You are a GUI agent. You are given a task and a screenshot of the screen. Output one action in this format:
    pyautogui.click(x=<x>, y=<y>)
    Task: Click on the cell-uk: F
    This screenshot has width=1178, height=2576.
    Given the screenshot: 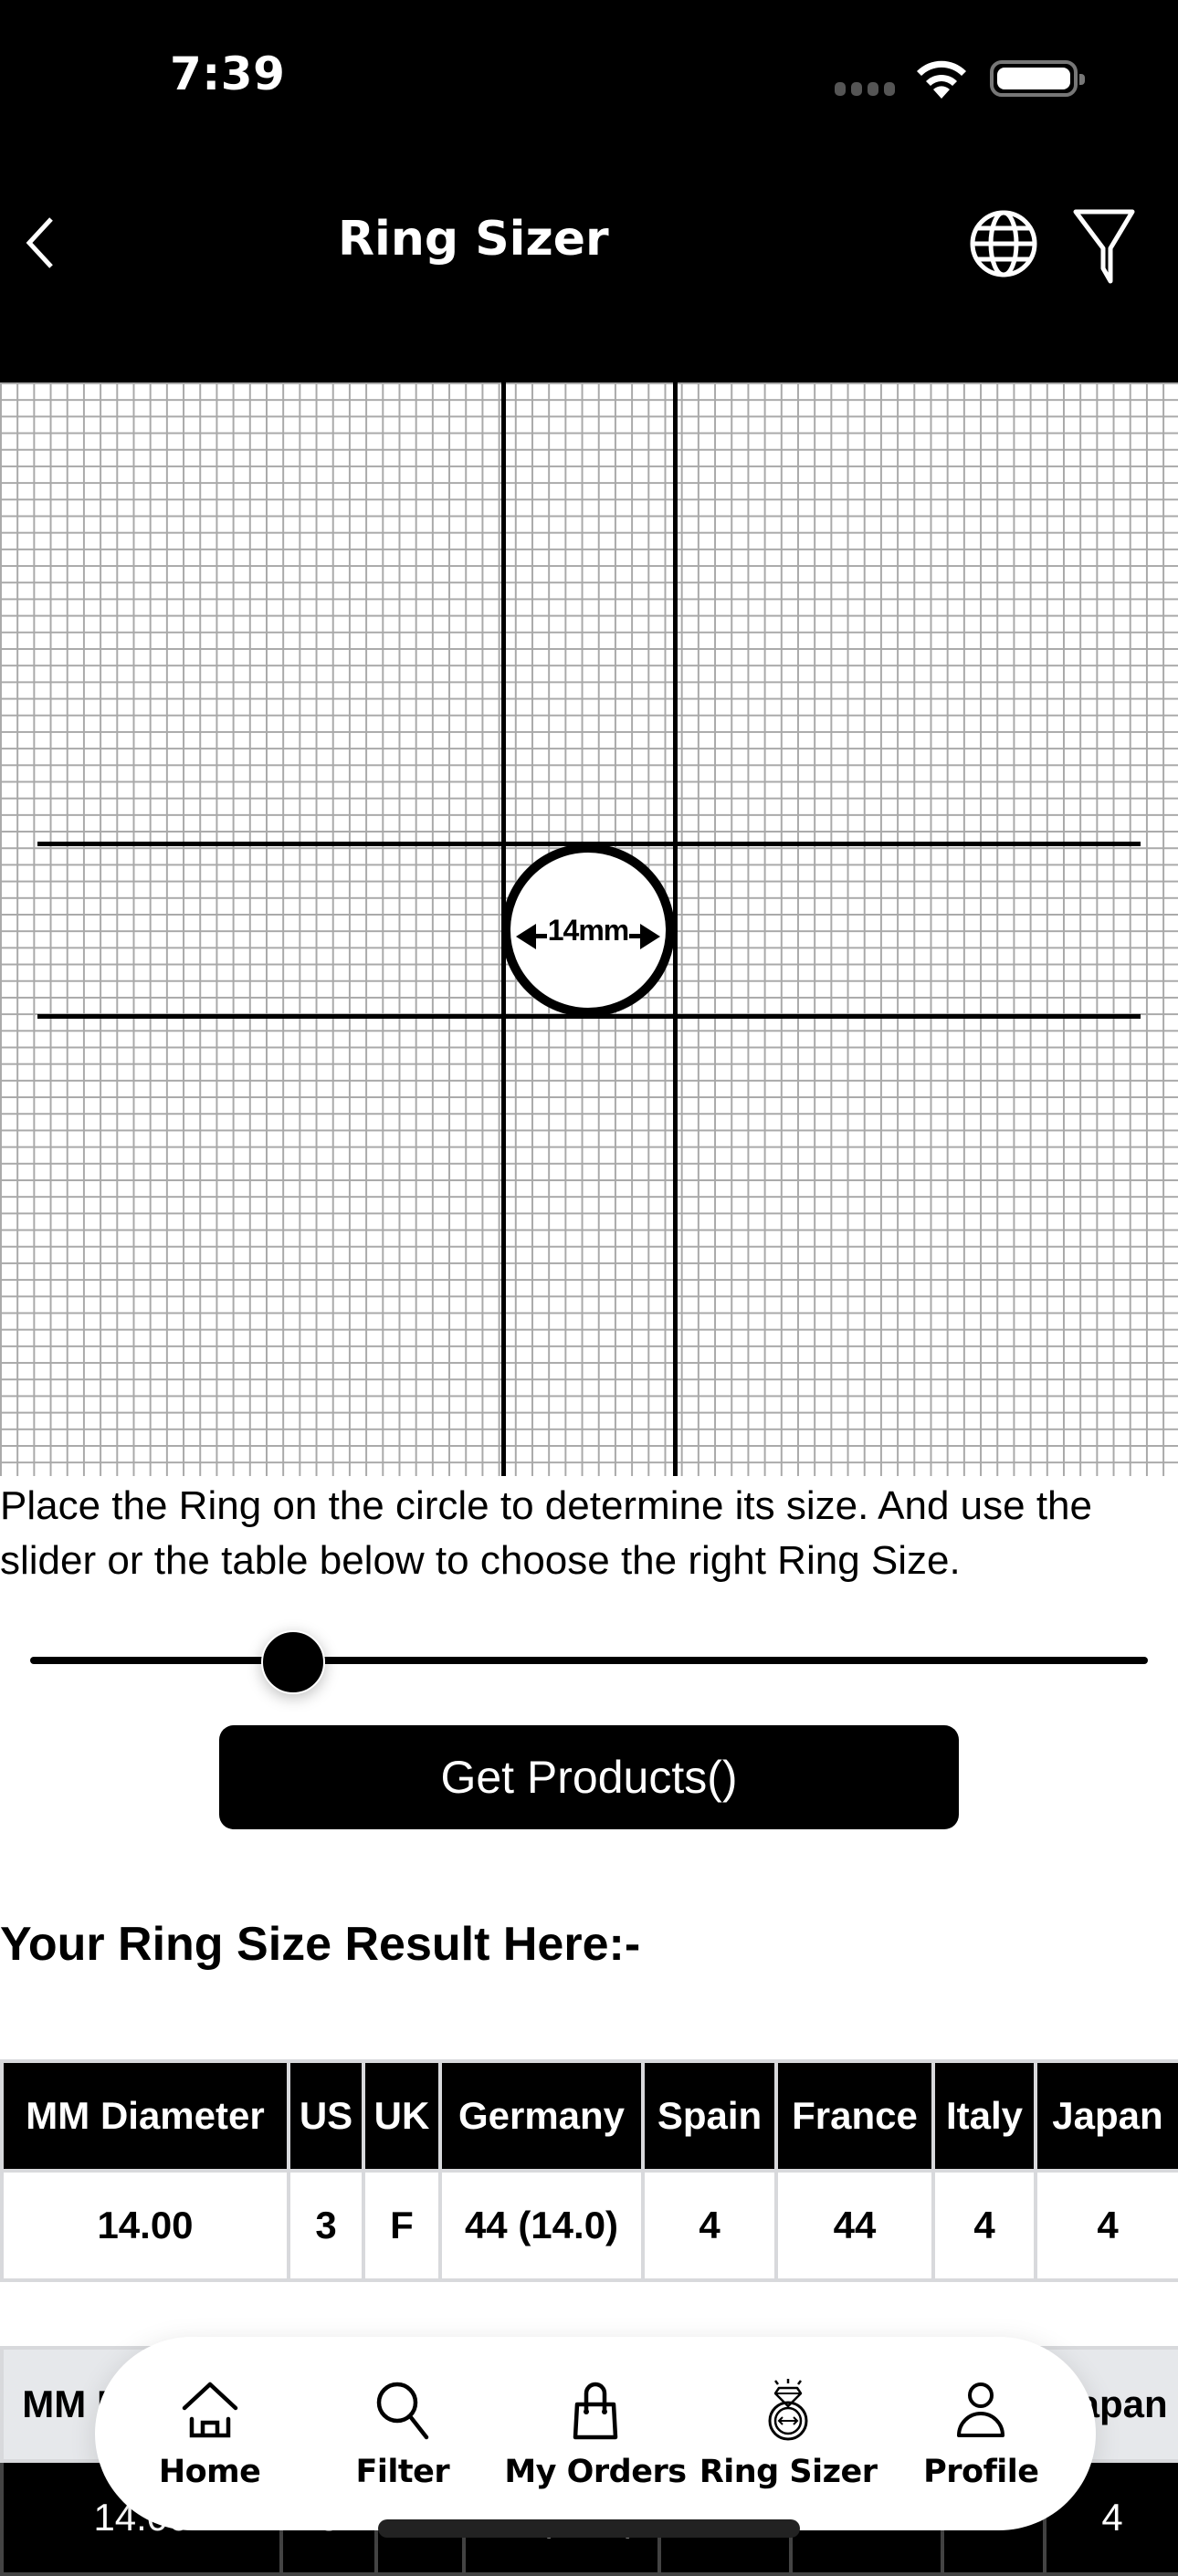 What is the action you would take?
    pyautogui.click(x=402, y=2225)
    